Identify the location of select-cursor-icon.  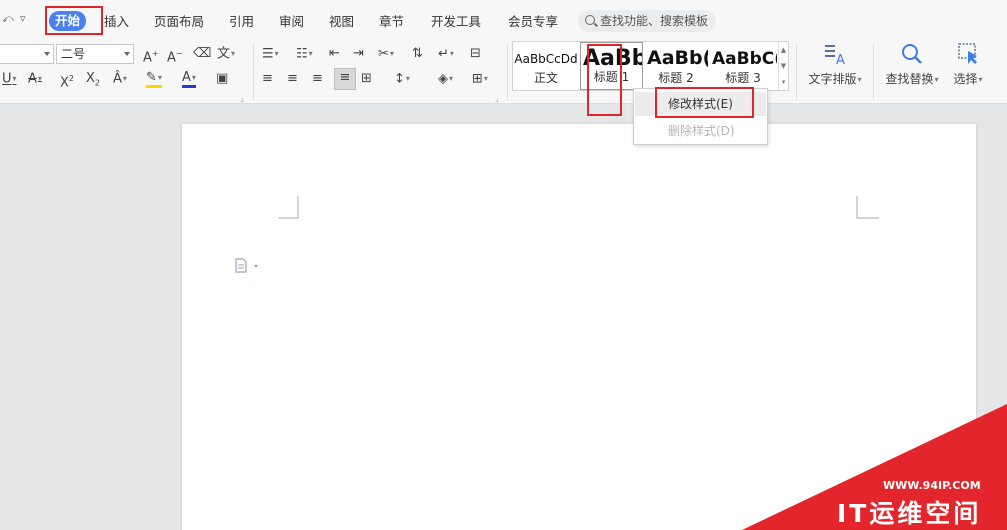
(968, 54).